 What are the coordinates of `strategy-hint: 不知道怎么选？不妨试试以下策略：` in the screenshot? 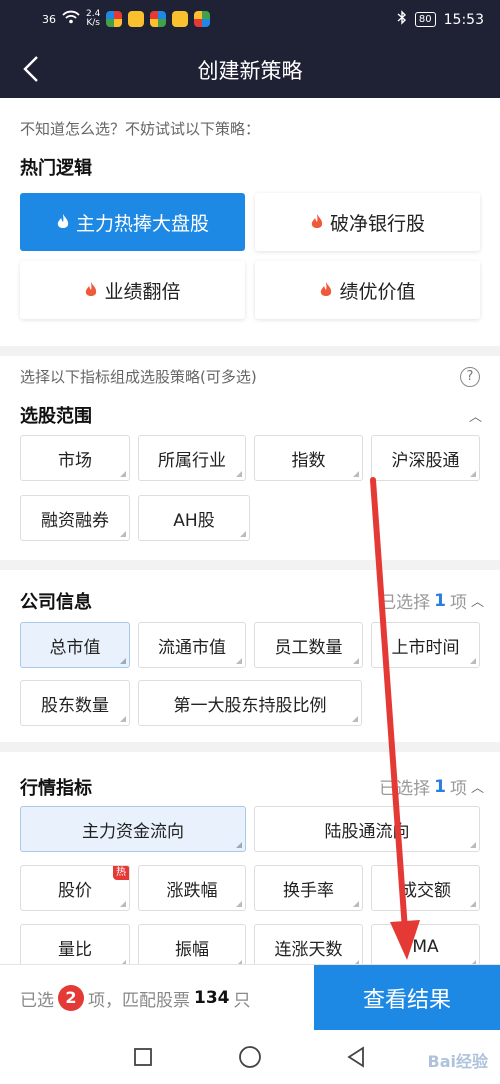 It's located at (140, 129).